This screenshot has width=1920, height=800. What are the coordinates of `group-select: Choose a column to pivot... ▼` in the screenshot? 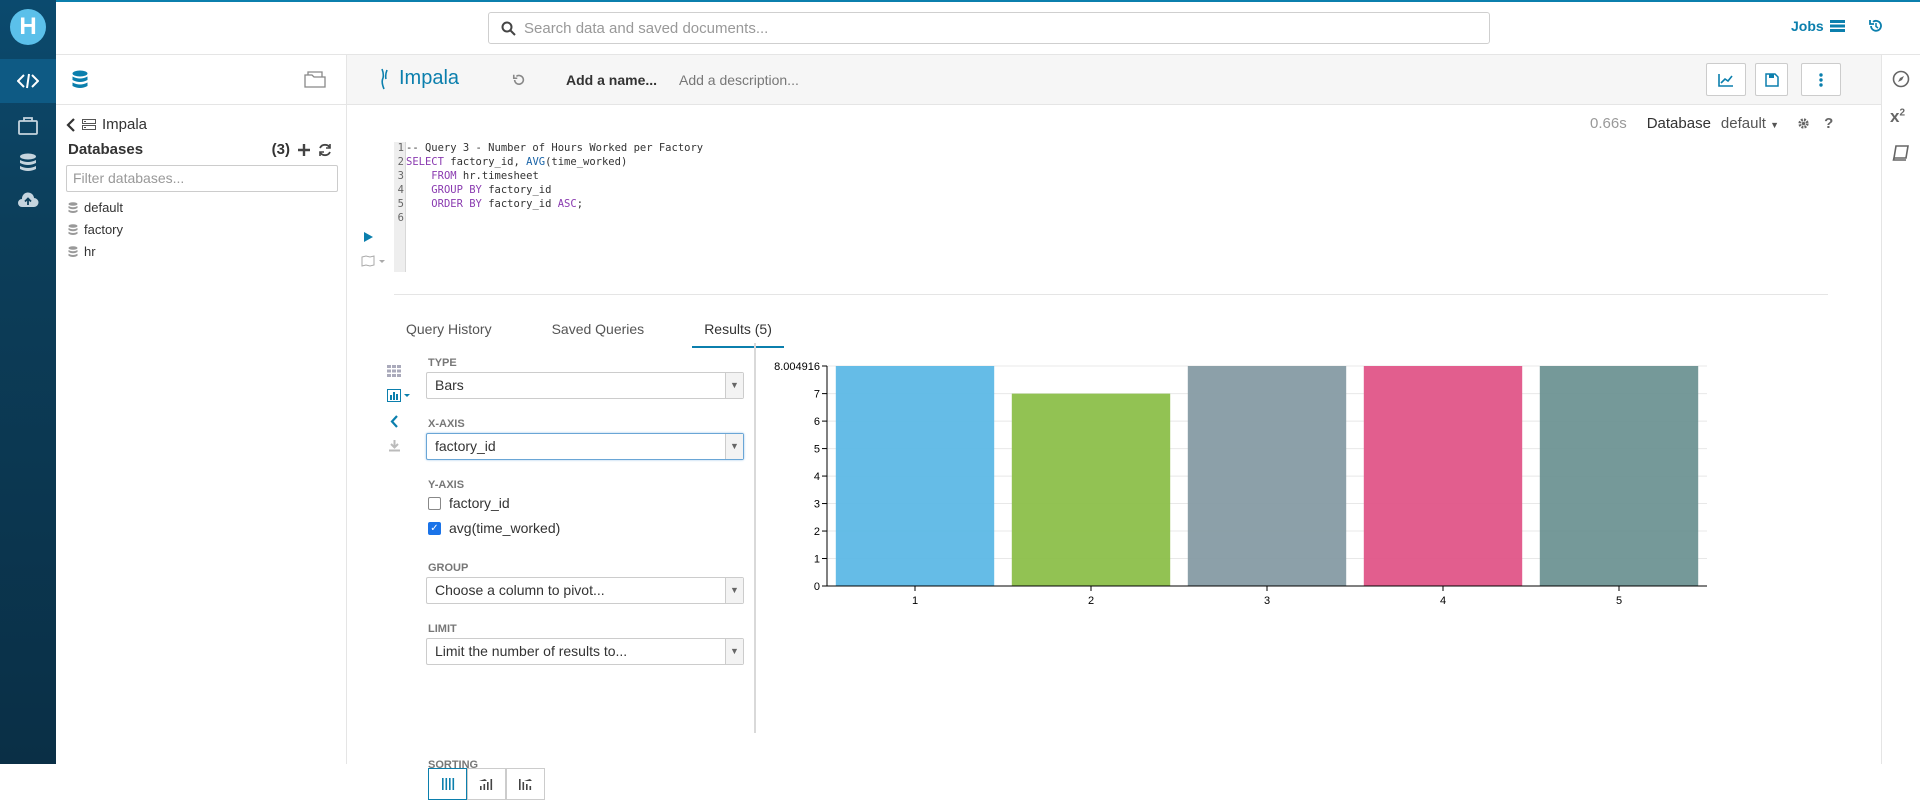 It's located at (585, 590).